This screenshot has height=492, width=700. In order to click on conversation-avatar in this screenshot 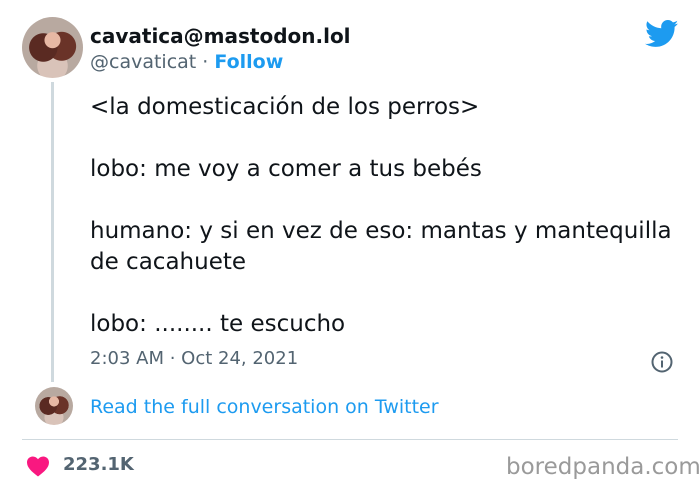, I will do `click(54, 406)`.